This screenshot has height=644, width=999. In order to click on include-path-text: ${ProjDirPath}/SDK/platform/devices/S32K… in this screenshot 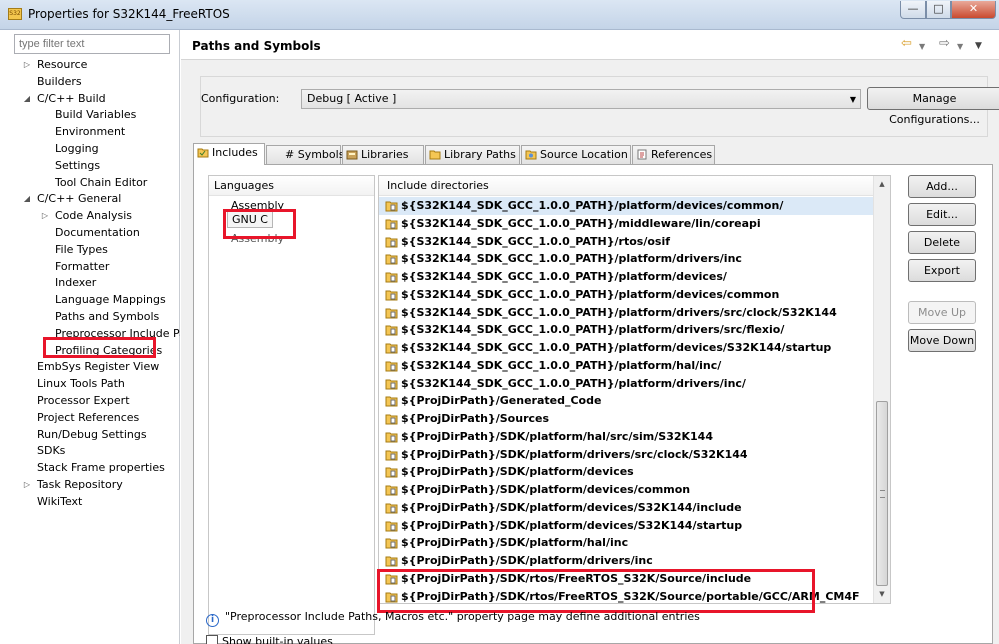, I will do `click(572, 525)`.